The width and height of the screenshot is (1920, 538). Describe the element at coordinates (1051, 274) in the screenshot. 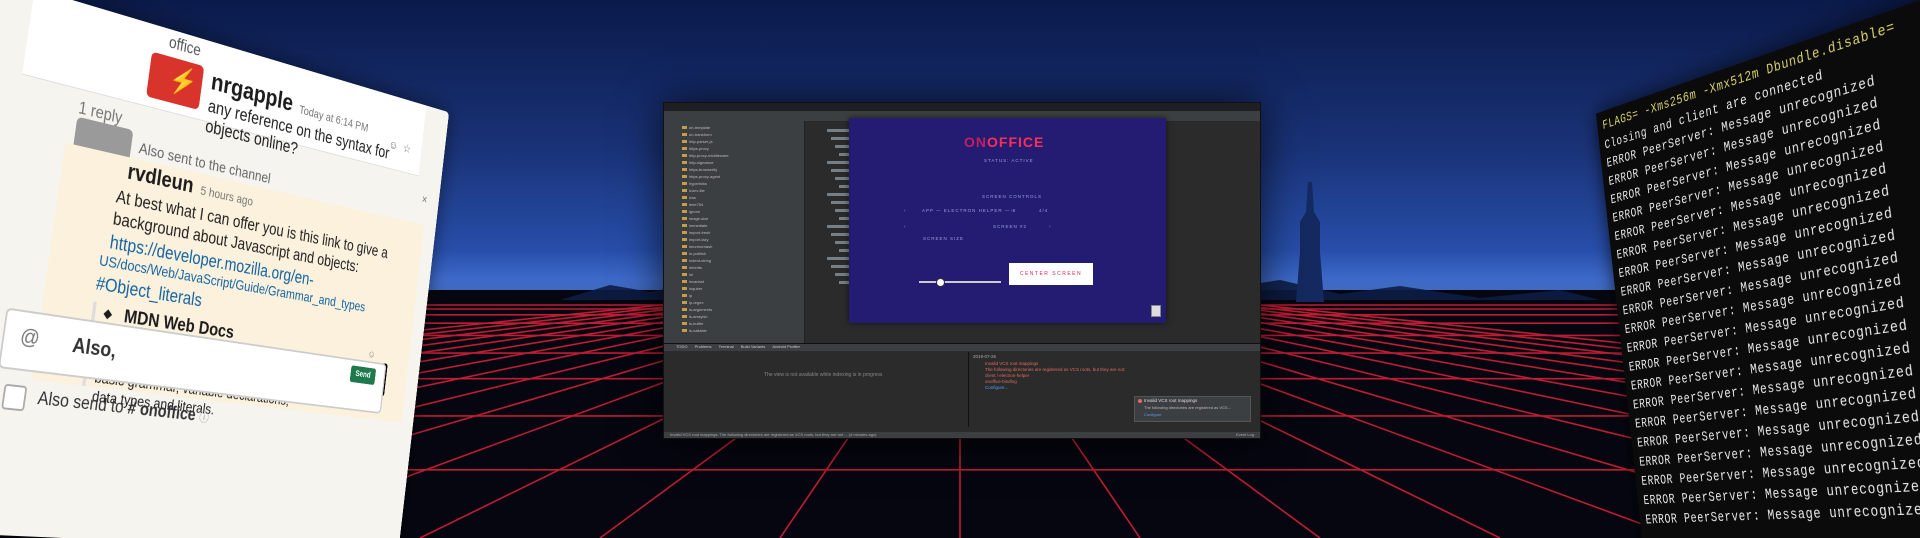

I see `center-screen-button: CENTER SCREEN` at that location.